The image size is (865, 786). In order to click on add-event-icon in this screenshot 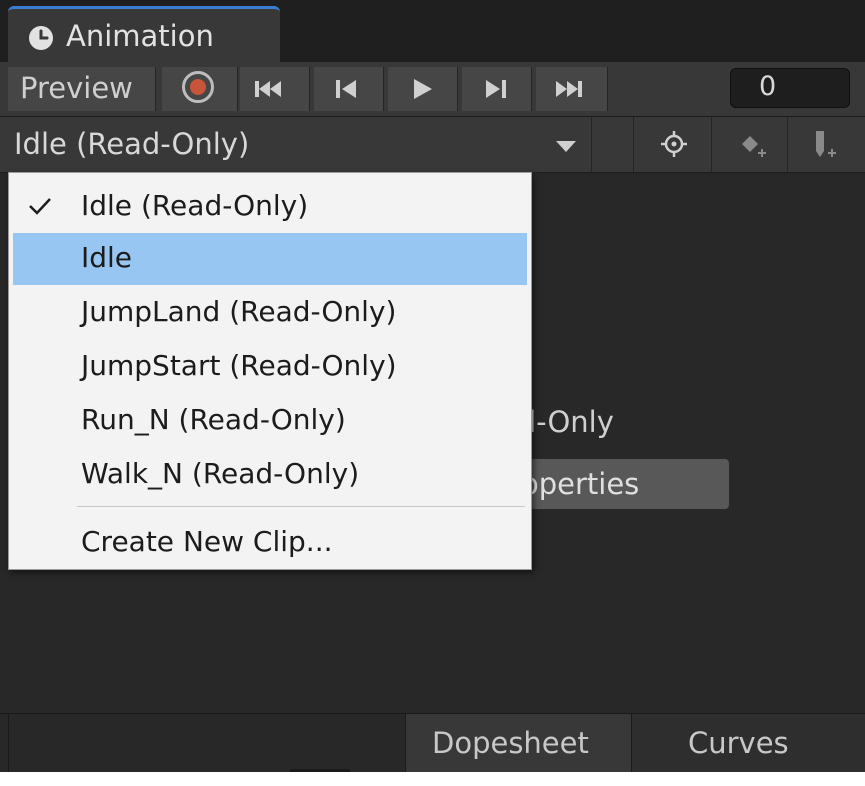, I will do `click(826, 144)`.